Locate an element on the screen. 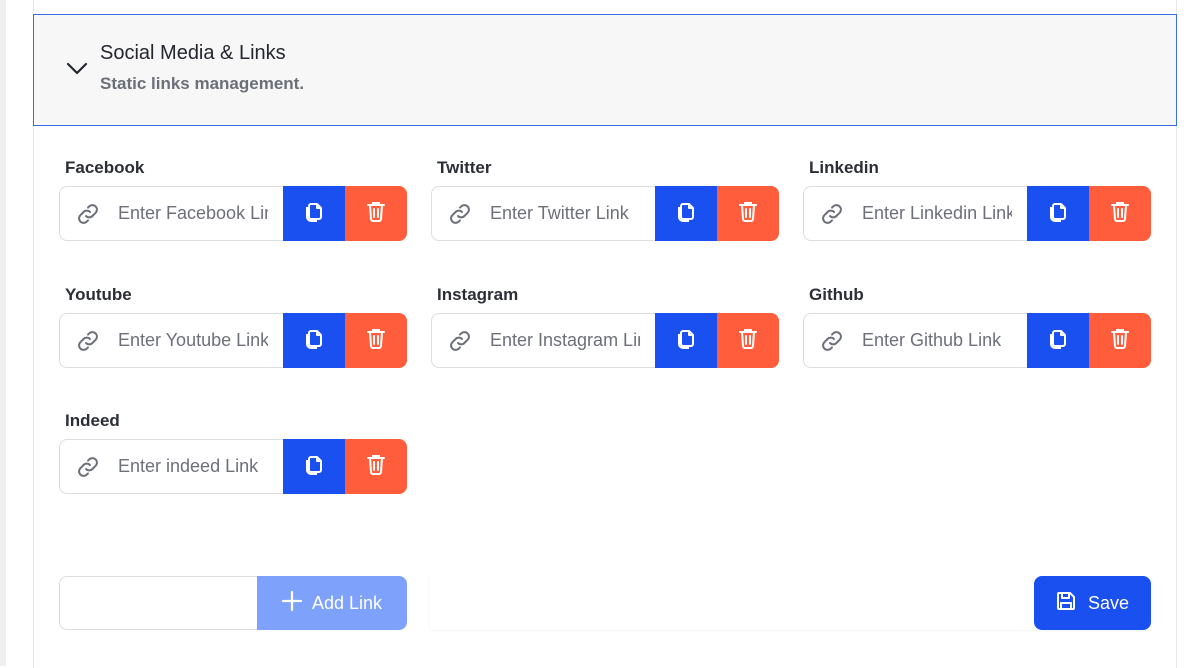 The width and height of the screenshot is (1195, 668). add-link-label: Add Link is located at coordinates (347, 602).